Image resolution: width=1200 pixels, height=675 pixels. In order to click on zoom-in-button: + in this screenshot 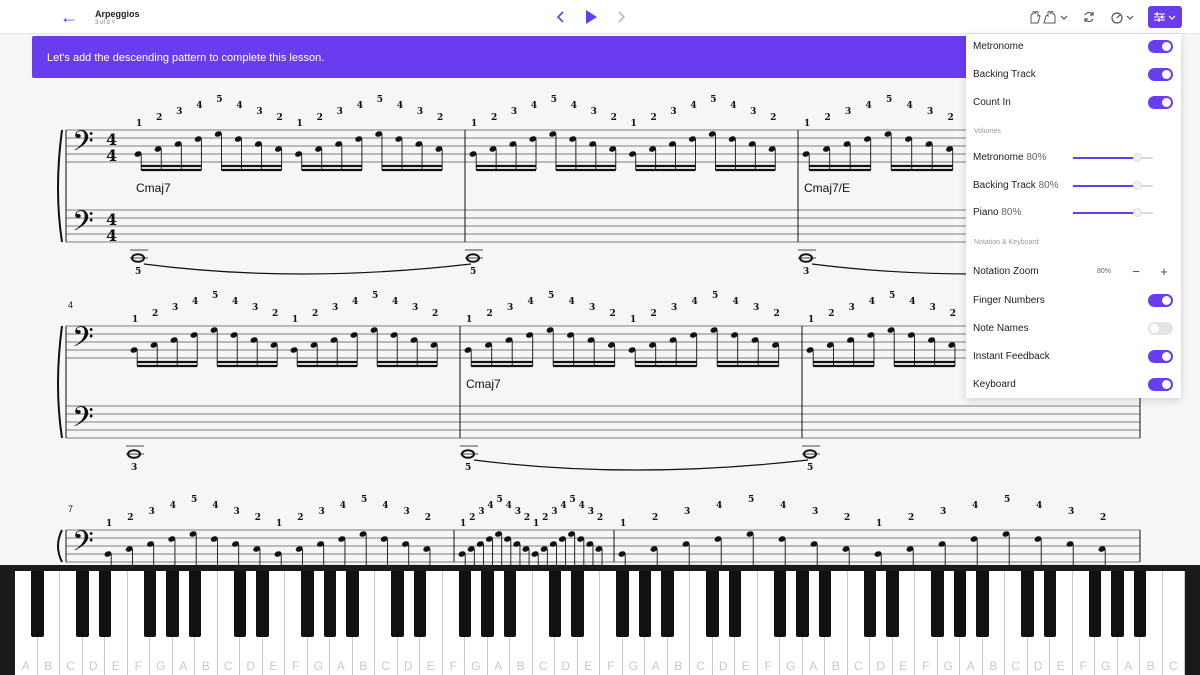, I will do `click(1164, 271)`.